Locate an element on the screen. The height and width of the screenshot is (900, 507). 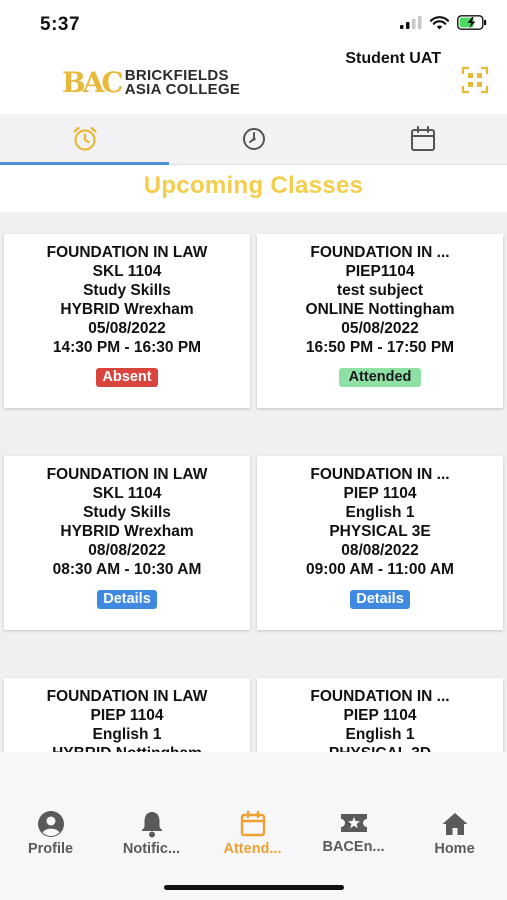
logo-text: BRICKFIELDS ASIA COLLEGE is located at coordinates (182, 83).